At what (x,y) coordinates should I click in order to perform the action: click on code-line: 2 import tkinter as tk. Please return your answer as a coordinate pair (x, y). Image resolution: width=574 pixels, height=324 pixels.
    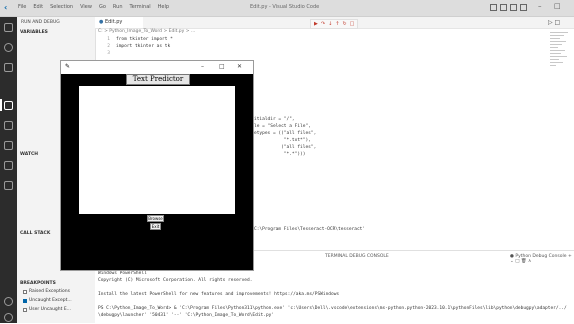
    Looking at the image, I should click on (139, 46).